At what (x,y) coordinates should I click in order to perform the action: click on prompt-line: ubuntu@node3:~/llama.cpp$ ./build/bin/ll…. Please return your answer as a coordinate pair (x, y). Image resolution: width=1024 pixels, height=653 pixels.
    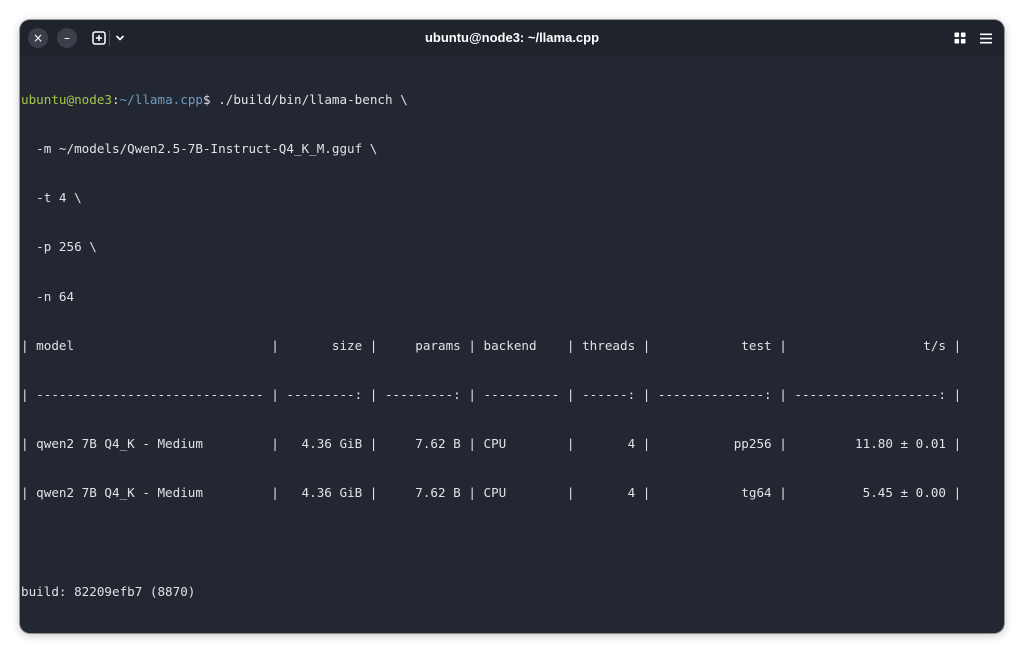
    Looking at the image, I should click on (491, 100).